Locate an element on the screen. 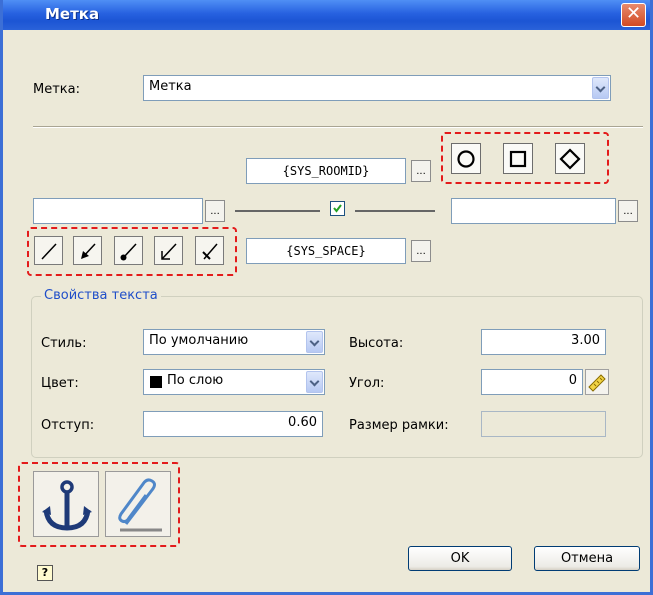  angle-label: Угол: is located at coordinates (367, 383).